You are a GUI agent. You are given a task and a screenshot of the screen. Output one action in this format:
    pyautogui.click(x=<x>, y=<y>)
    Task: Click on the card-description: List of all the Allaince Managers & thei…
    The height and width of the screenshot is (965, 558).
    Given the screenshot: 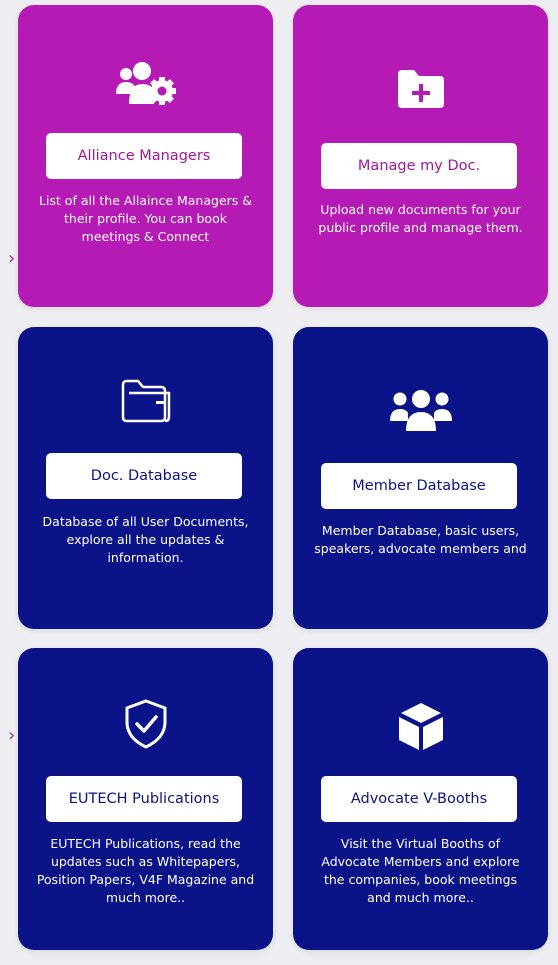 What is the action you would take?
    pyautogui.click(x=145, y=218)
    